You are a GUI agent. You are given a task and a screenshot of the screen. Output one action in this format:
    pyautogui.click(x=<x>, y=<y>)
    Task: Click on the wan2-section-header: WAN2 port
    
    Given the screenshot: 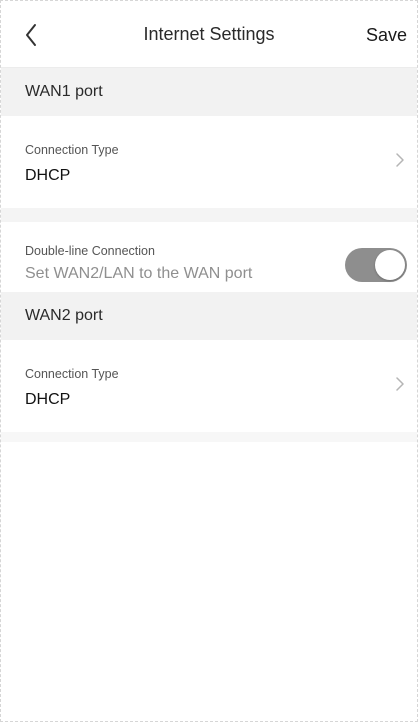 What is the action you would take?
    pyautogui.click(x=209, y=316)
    